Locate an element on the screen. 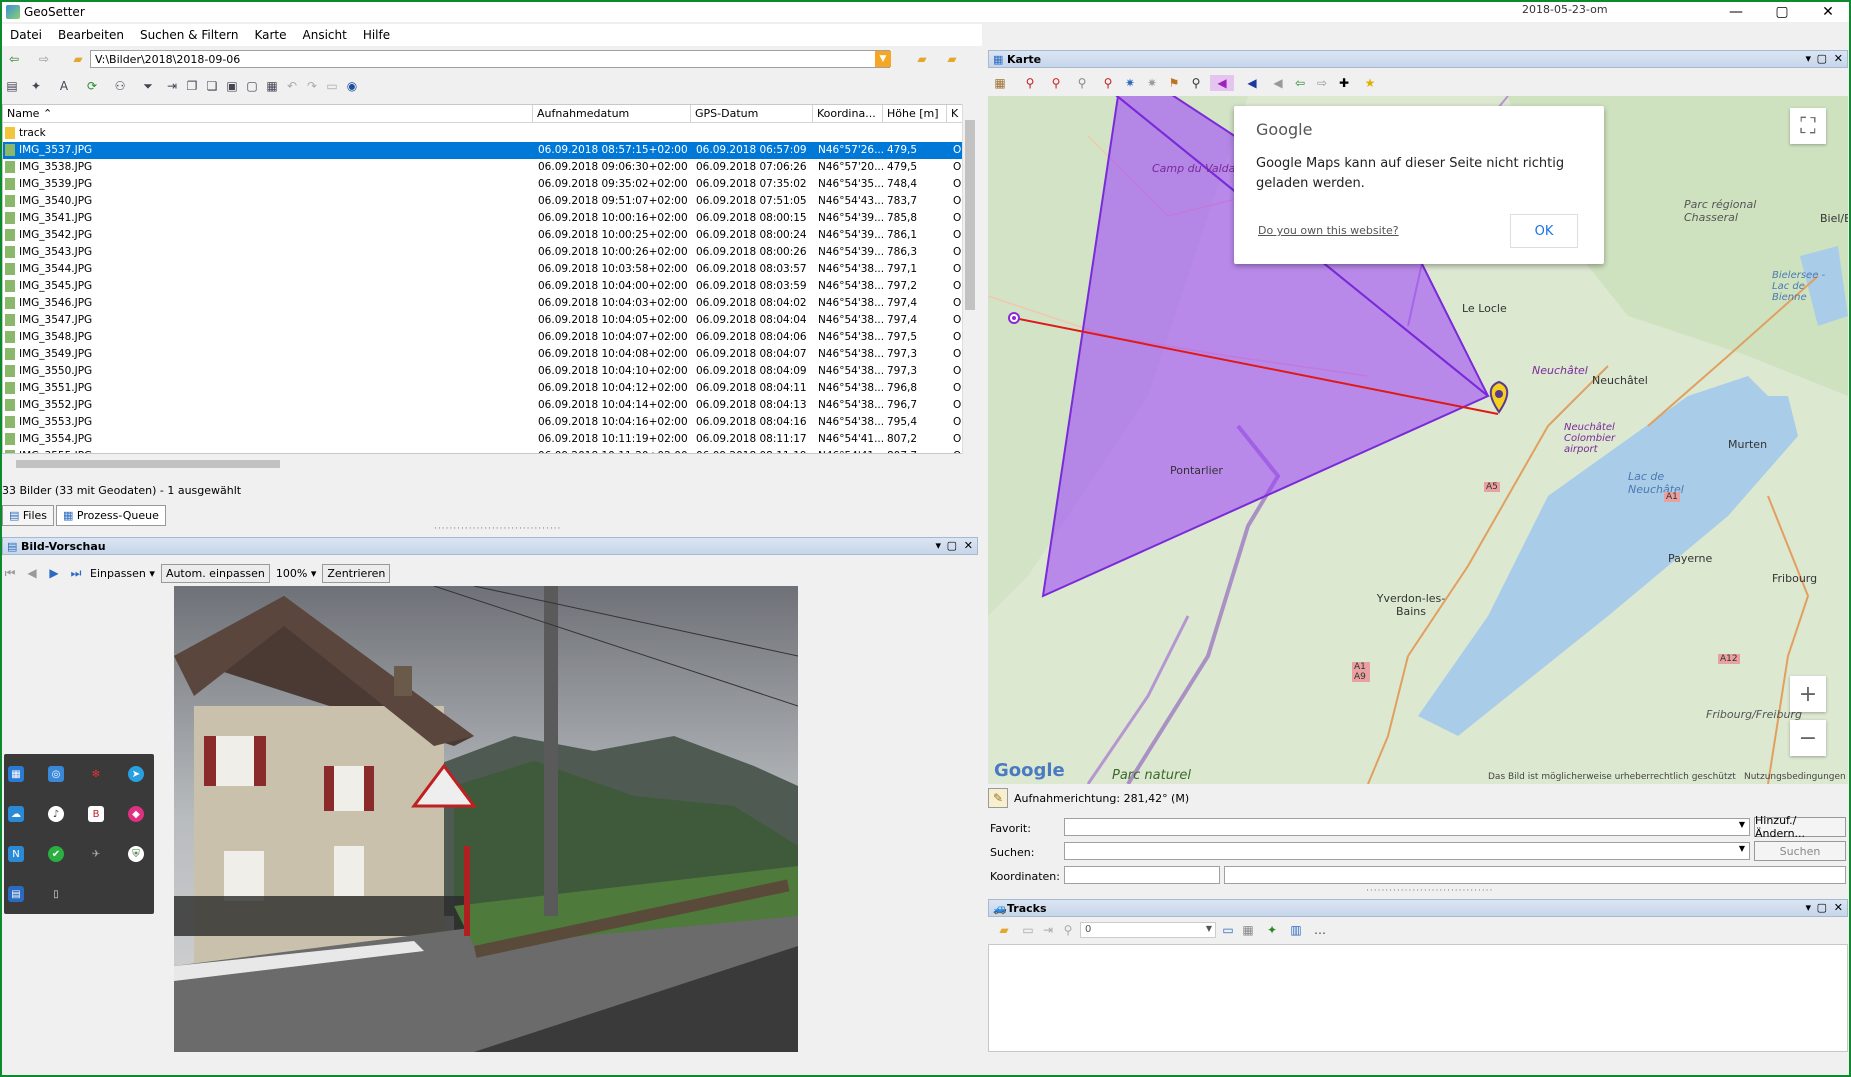  col-hoehe: Höhe [m] is located at coordinates (915, 114).